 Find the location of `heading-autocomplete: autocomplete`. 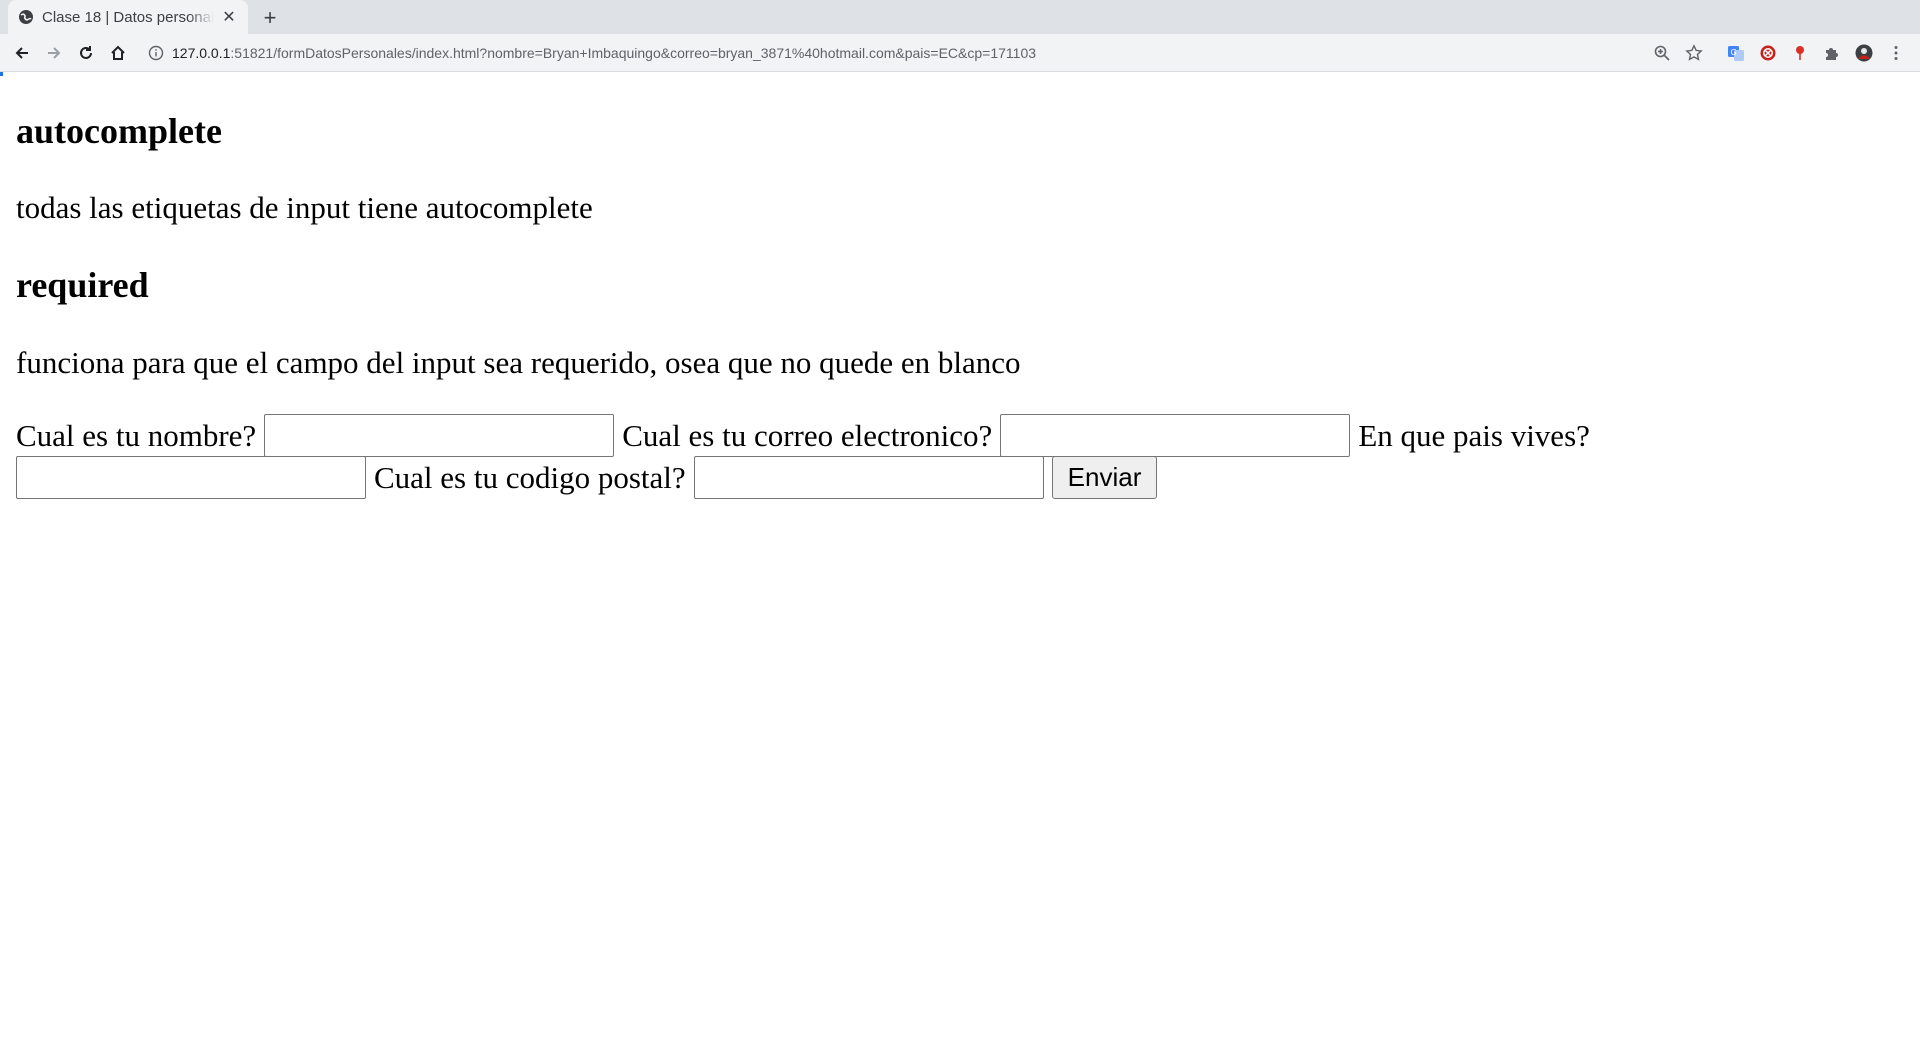

heading-autocomplete: autocomplete is located at coordinates (119, 131).